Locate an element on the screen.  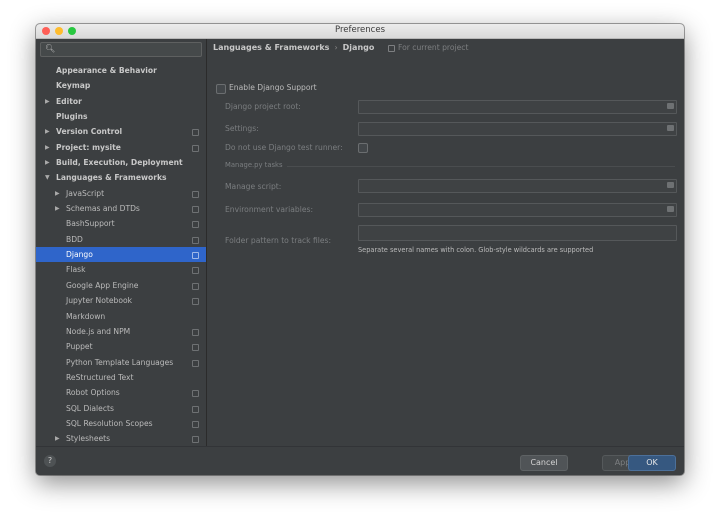
manage-script-field is located at coordinates (517, 186).